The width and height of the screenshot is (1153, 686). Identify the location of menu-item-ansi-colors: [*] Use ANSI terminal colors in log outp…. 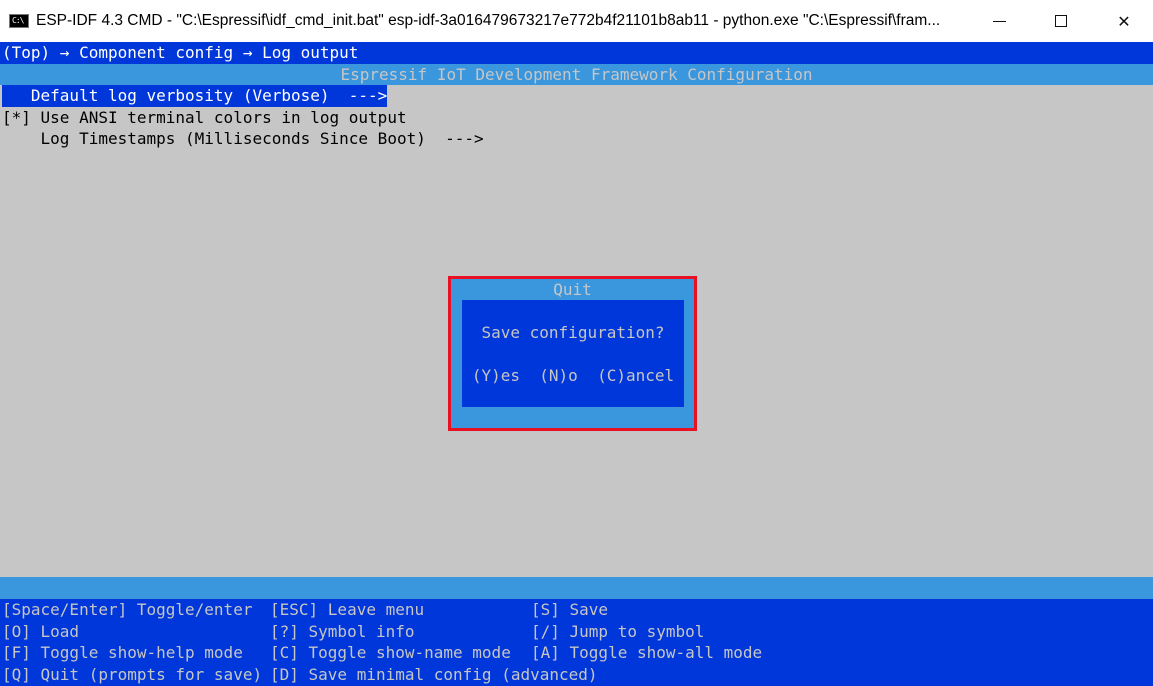
(204, 118).